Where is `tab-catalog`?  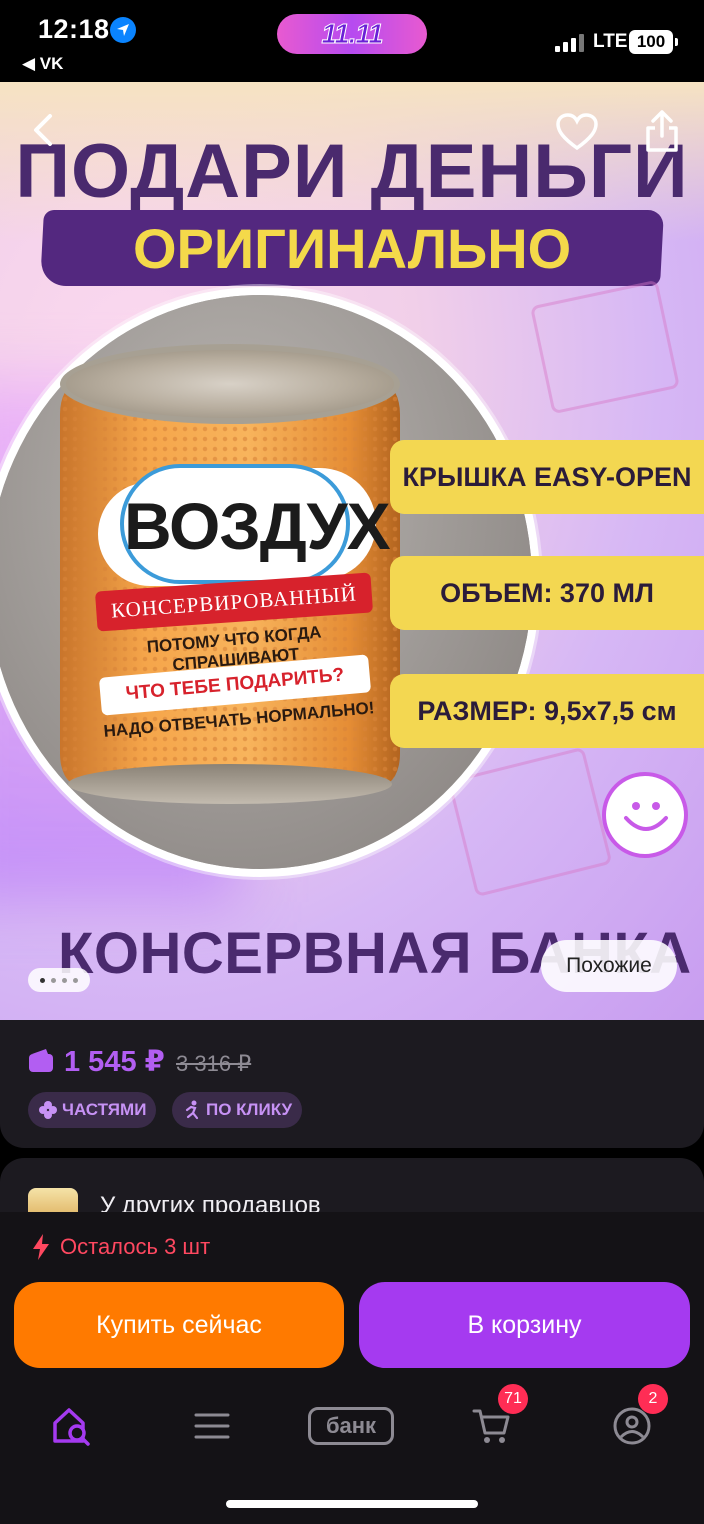 tab-catalog is located at coordinates (212, 1426).